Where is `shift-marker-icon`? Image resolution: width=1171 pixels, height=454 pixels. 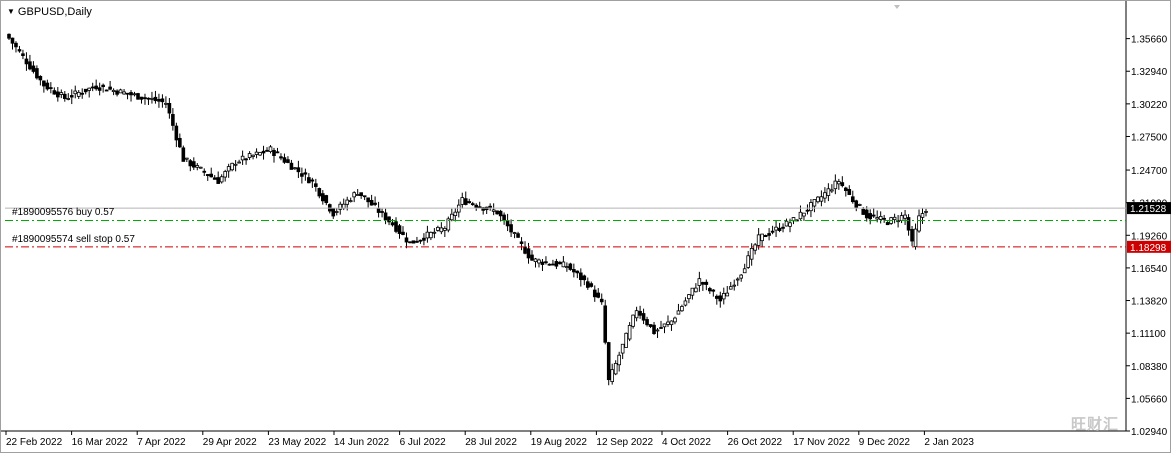
shift-marker-icon is located at coordinates (897, 7).